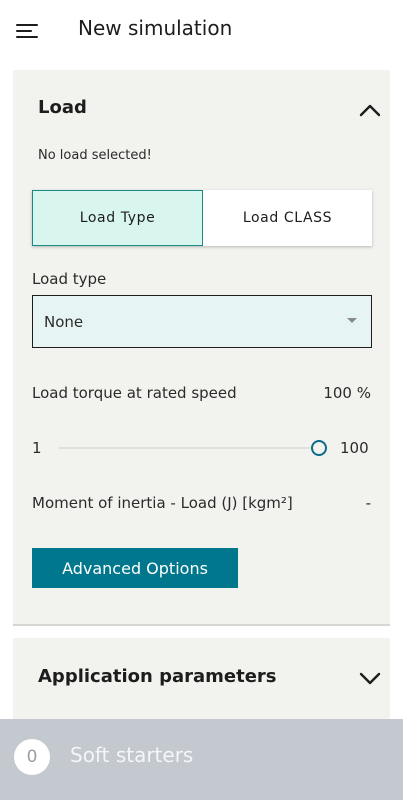  Describe the element at coordinates (28, 31) in the screenshot. I see `hamburger-menu-icon` at that location.